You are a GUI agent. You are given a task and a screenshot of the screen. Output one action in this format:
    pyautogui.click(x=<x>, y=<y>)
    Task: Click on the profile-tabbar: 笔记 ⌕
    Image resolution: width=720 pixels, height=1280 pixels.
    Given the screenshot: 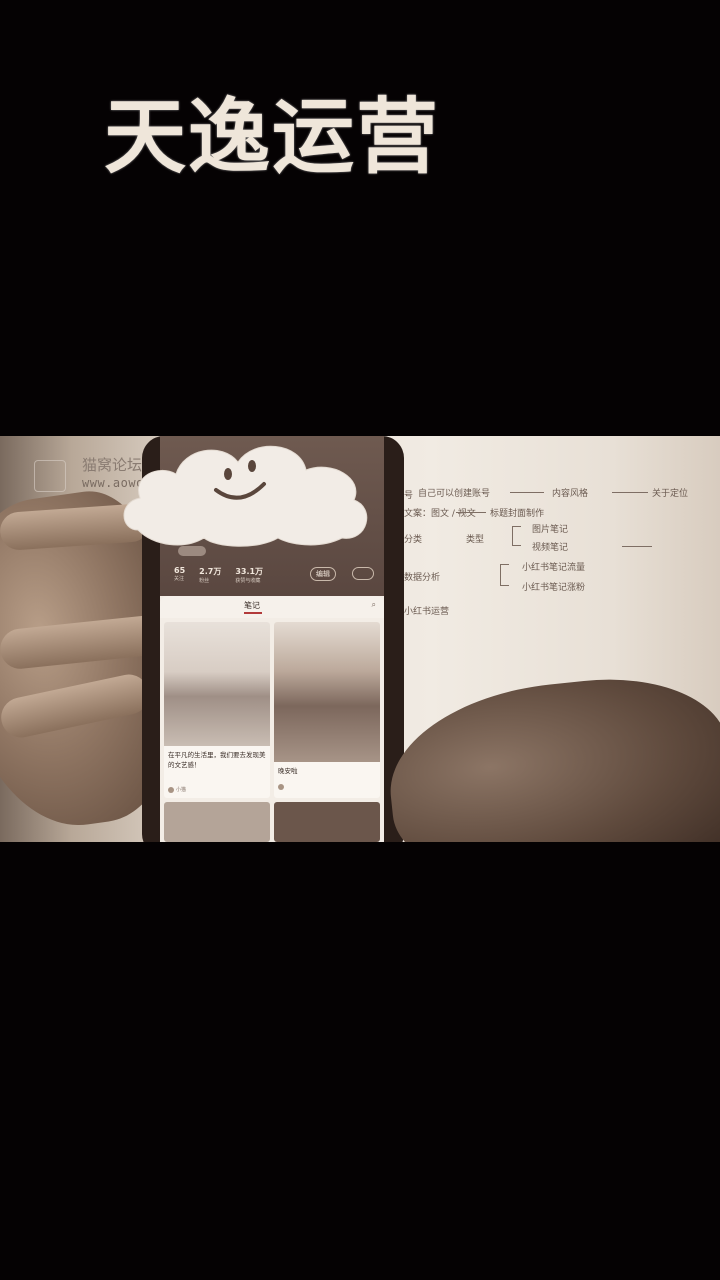 What is the action you would take?
    pyautogui.click(x=272, y=607)
    